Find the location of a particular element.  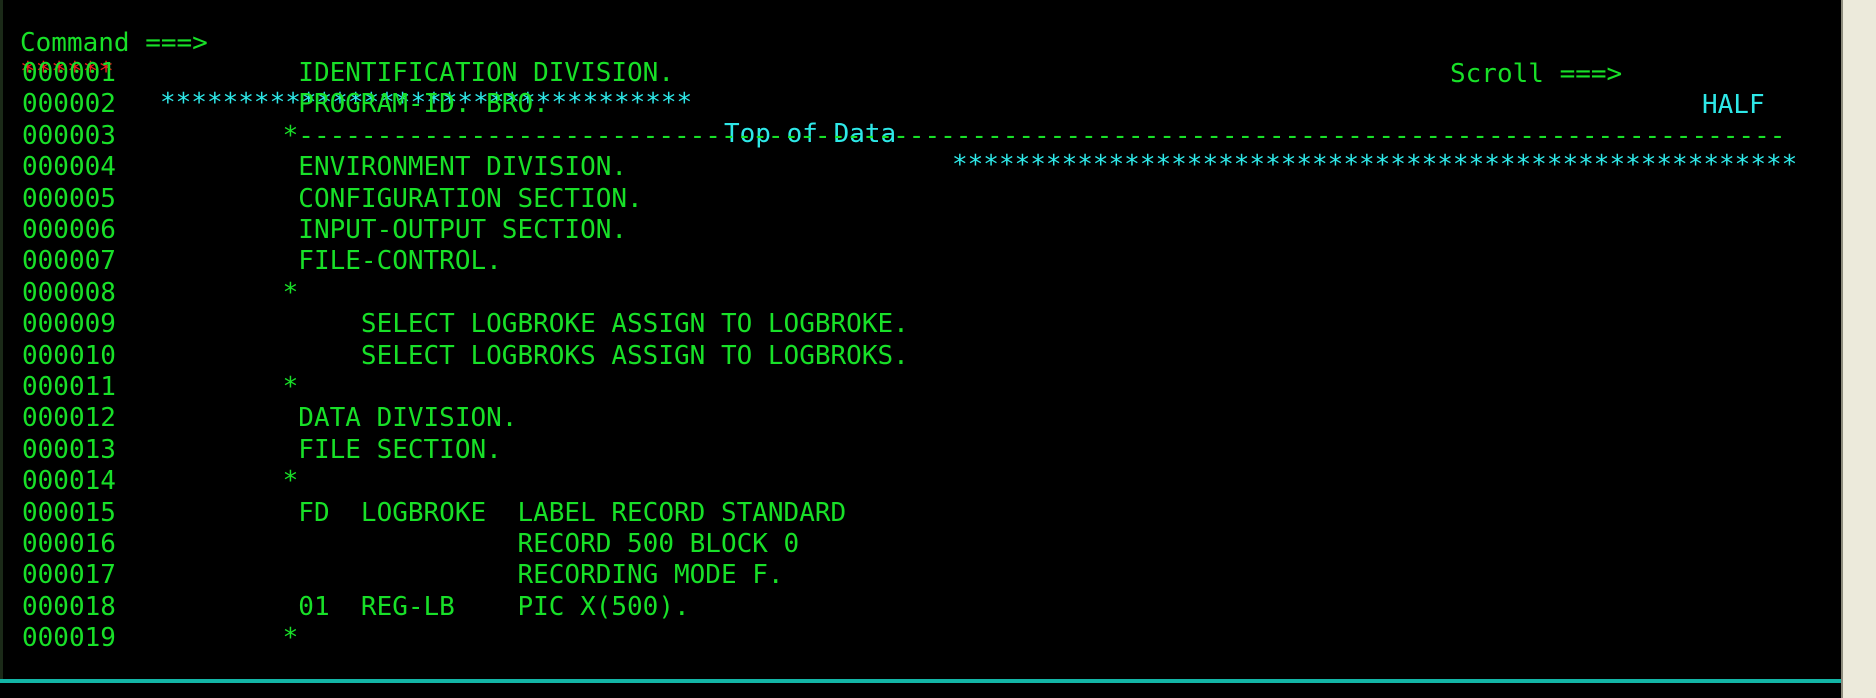

line-number: 000019 is located at coordinates (69, 638).